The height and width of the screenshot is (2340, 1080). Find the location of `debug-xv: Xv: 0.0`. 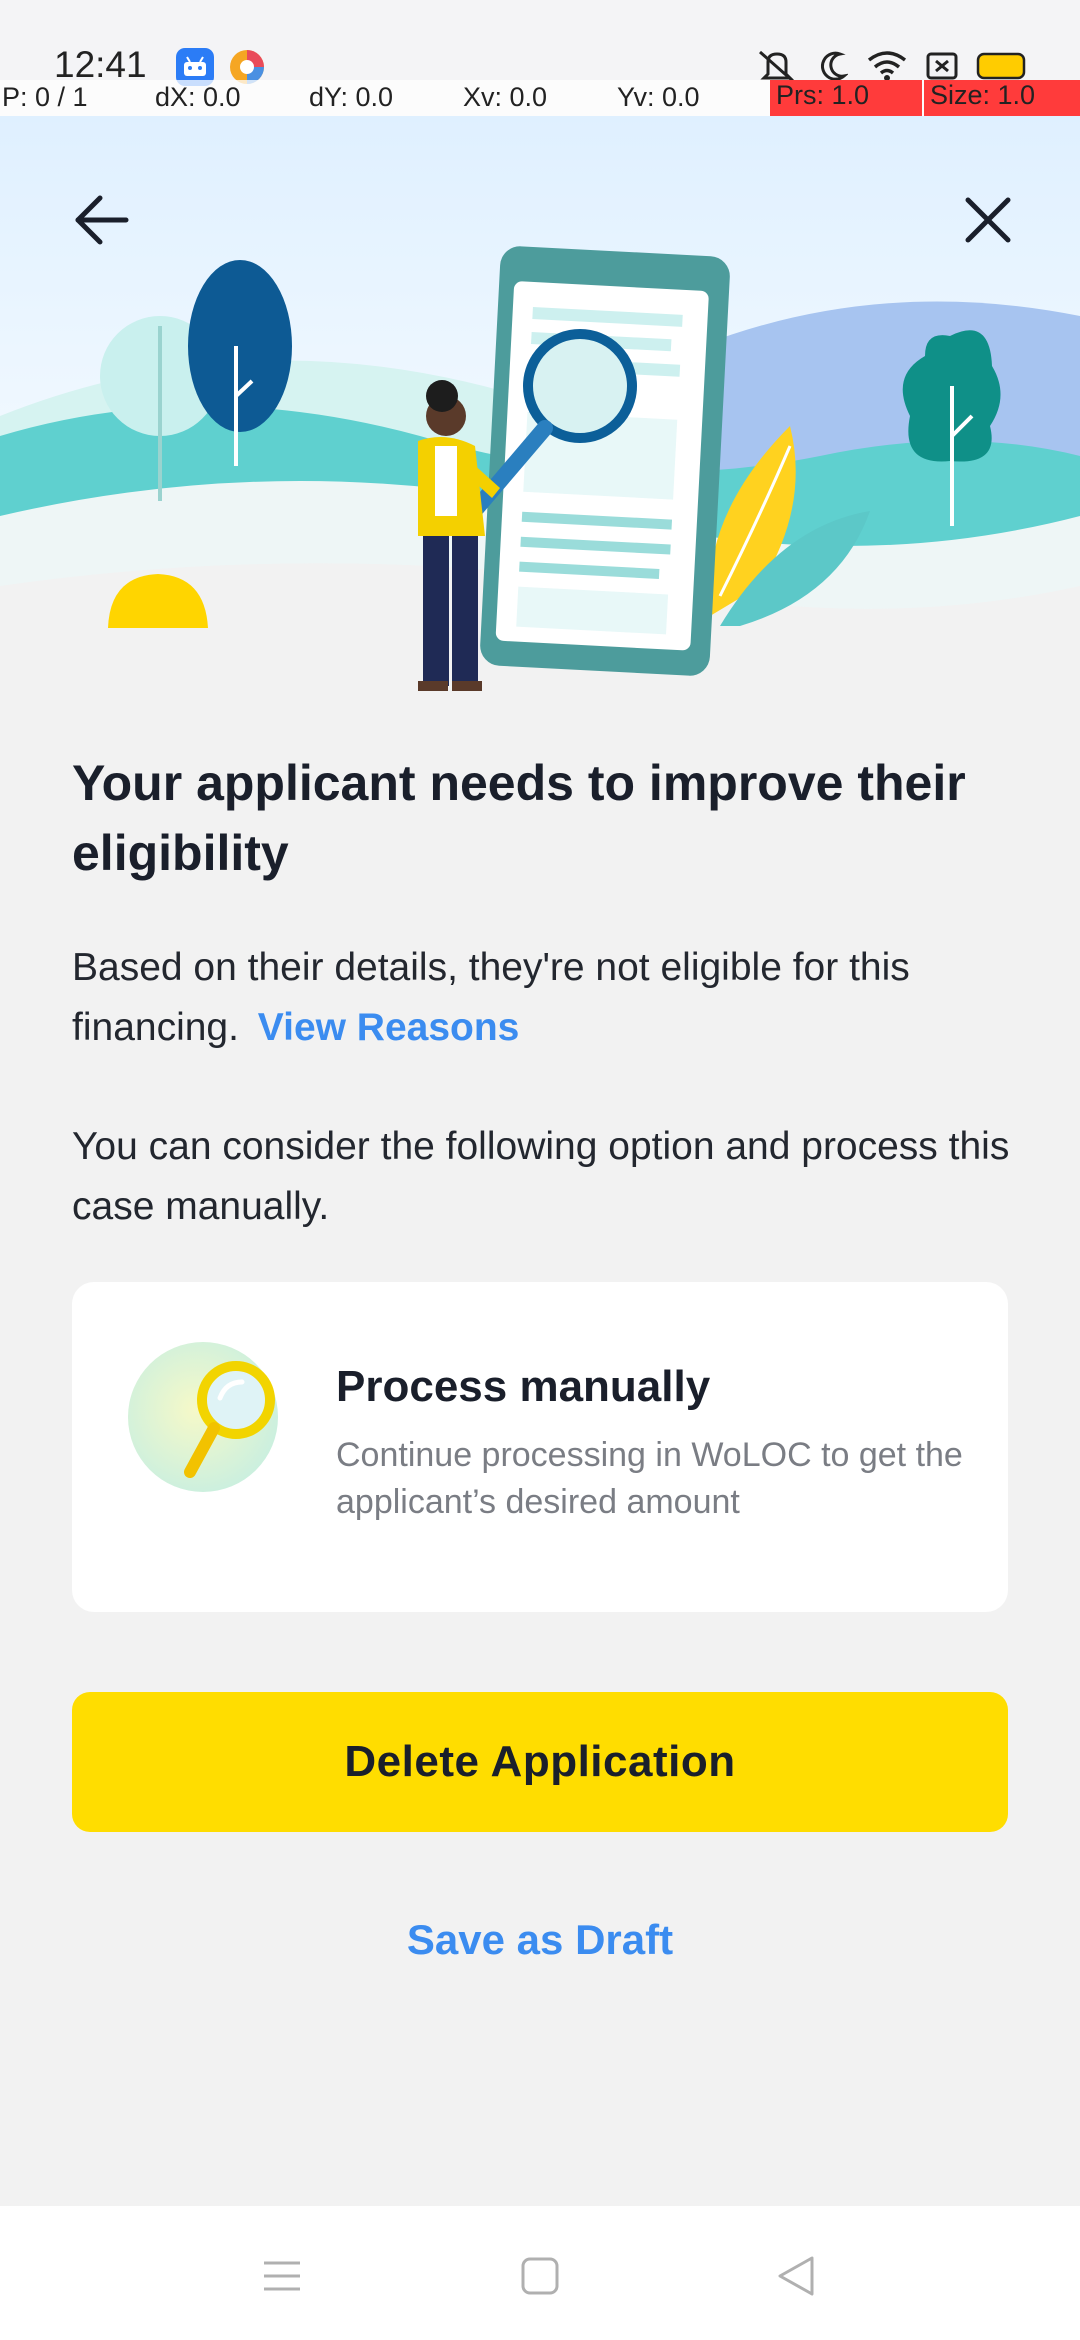

debug-xv: Xv: 0.0 is located at coordinates (505, 97).